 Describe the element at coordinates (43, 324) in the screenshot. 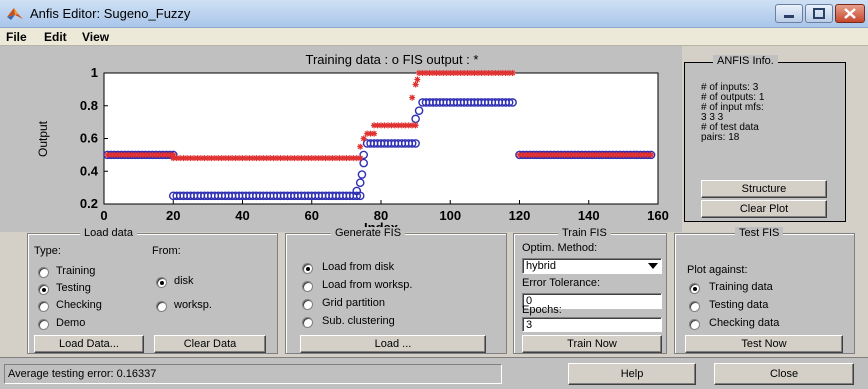

I see `radio-type-demo` at that location.